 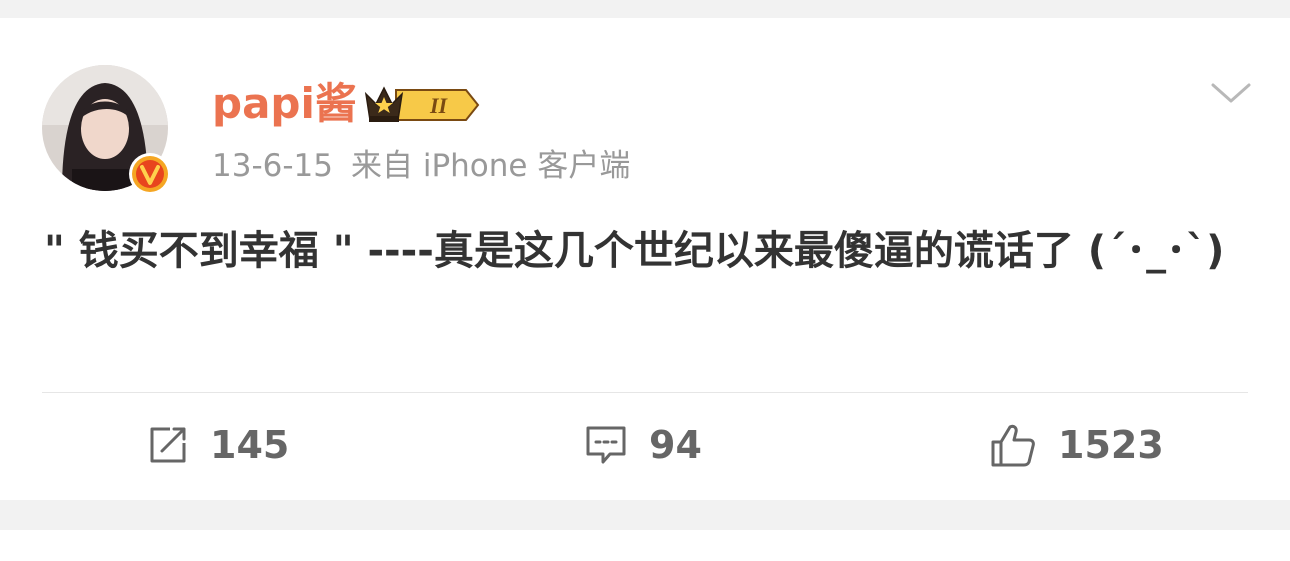 I want to click on post-source: 来自 iPhone 客户端, so click(x=491, y=166).